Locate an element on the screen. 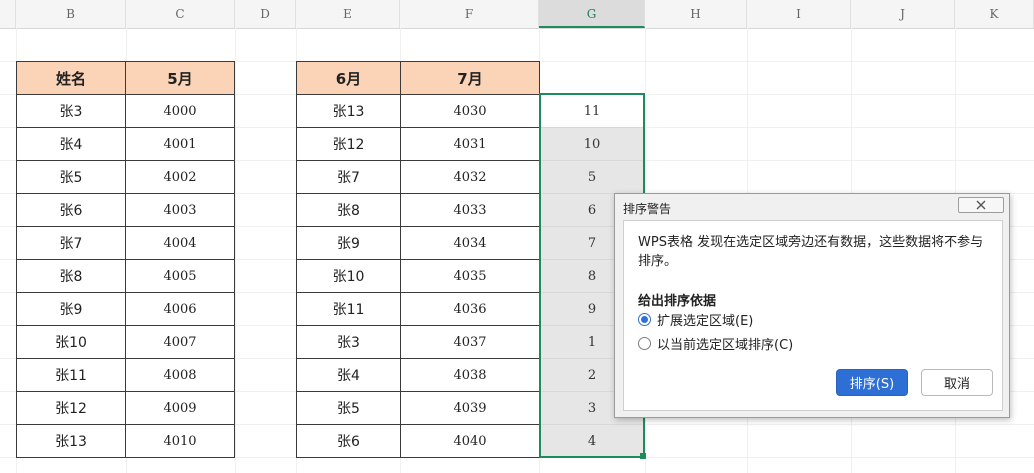  column-header-bar: B C D E F G H I J K is located at coordinates (517, 14).